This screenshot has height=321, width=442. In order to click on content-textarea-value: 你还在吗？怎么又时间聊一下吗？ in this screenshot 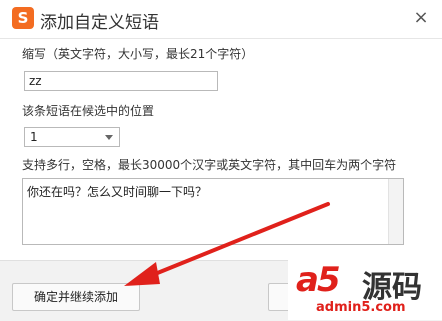, I will do `click(117, 192)`.